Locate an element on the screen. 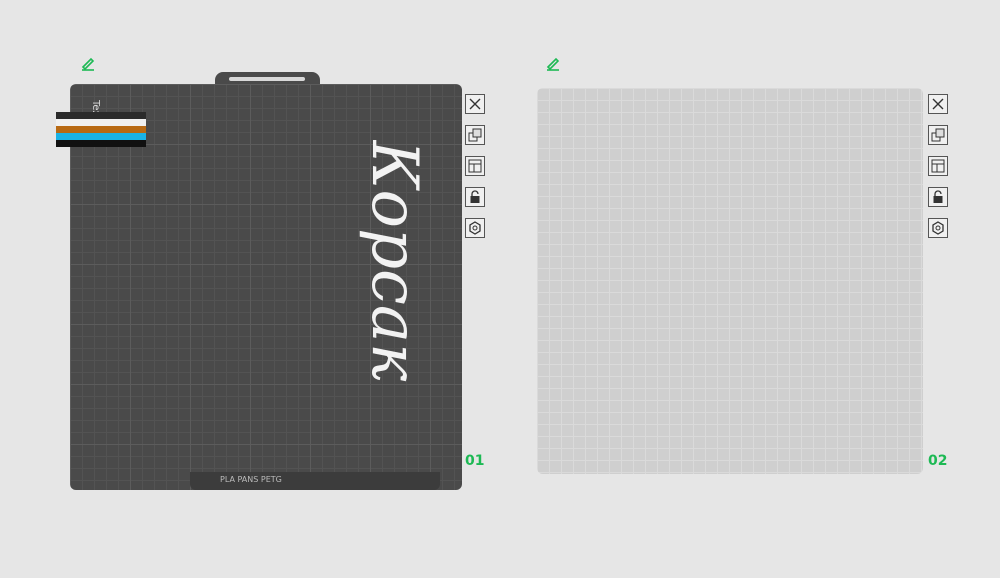 This screenshot has height=578, width=1000. plate-2-layout-button is located at coordinates (938, 166).